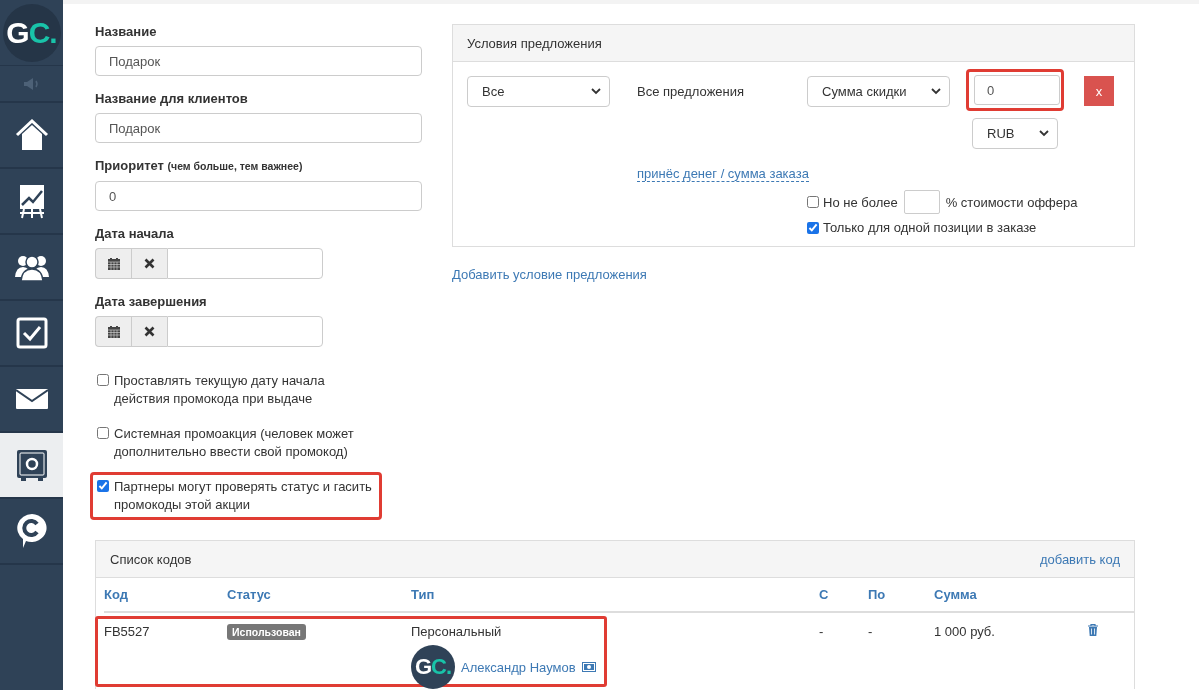  What do you see at coordinates (31, 32) in the screenshot?
I see `logo: GC.` at bounding box center [31, 32].